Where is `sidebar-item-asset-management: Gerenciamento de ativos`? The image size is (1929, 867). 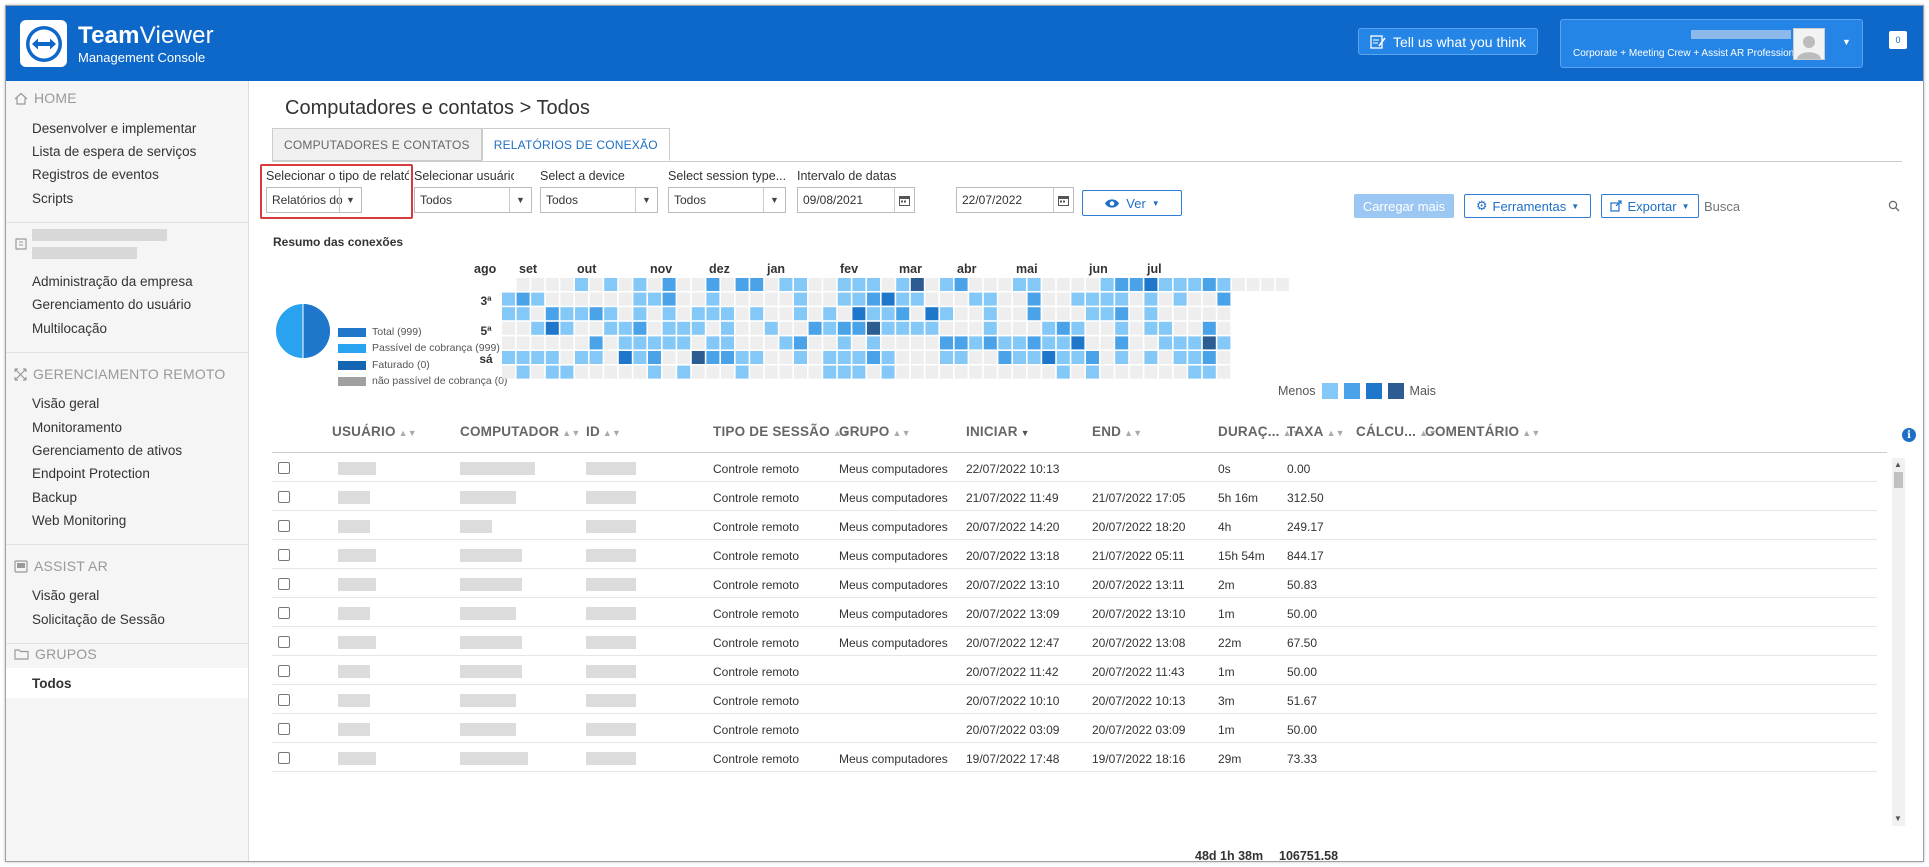
sidebar-item-asset-management: Gerenciamento de ativos is located at coordinates (107, 450).